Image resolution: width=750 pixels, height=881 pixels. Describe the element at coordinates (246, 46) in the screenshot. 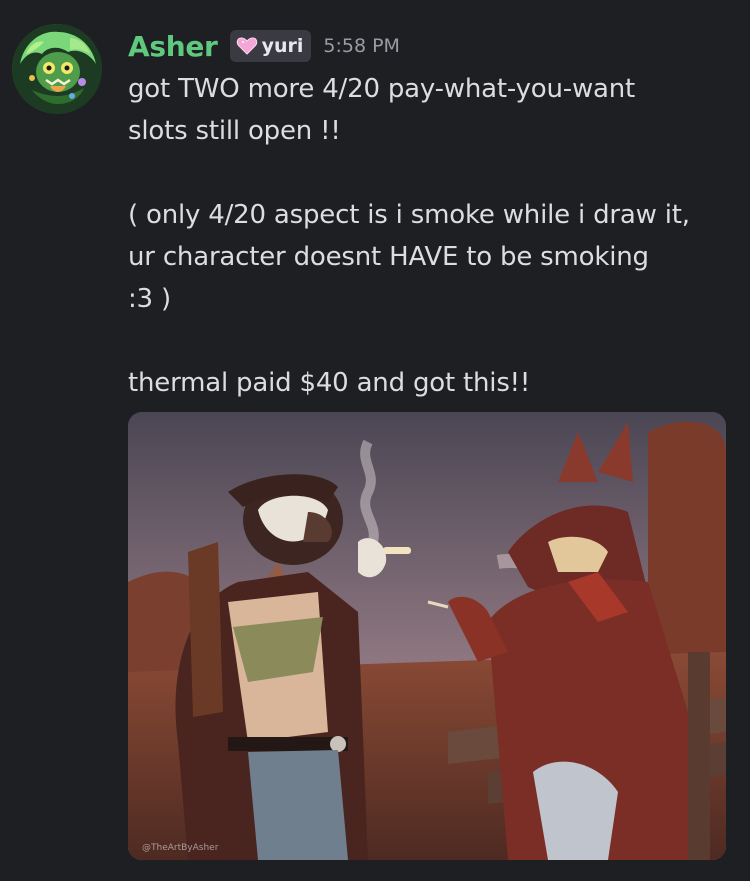

I see `heart-icon` at that location.